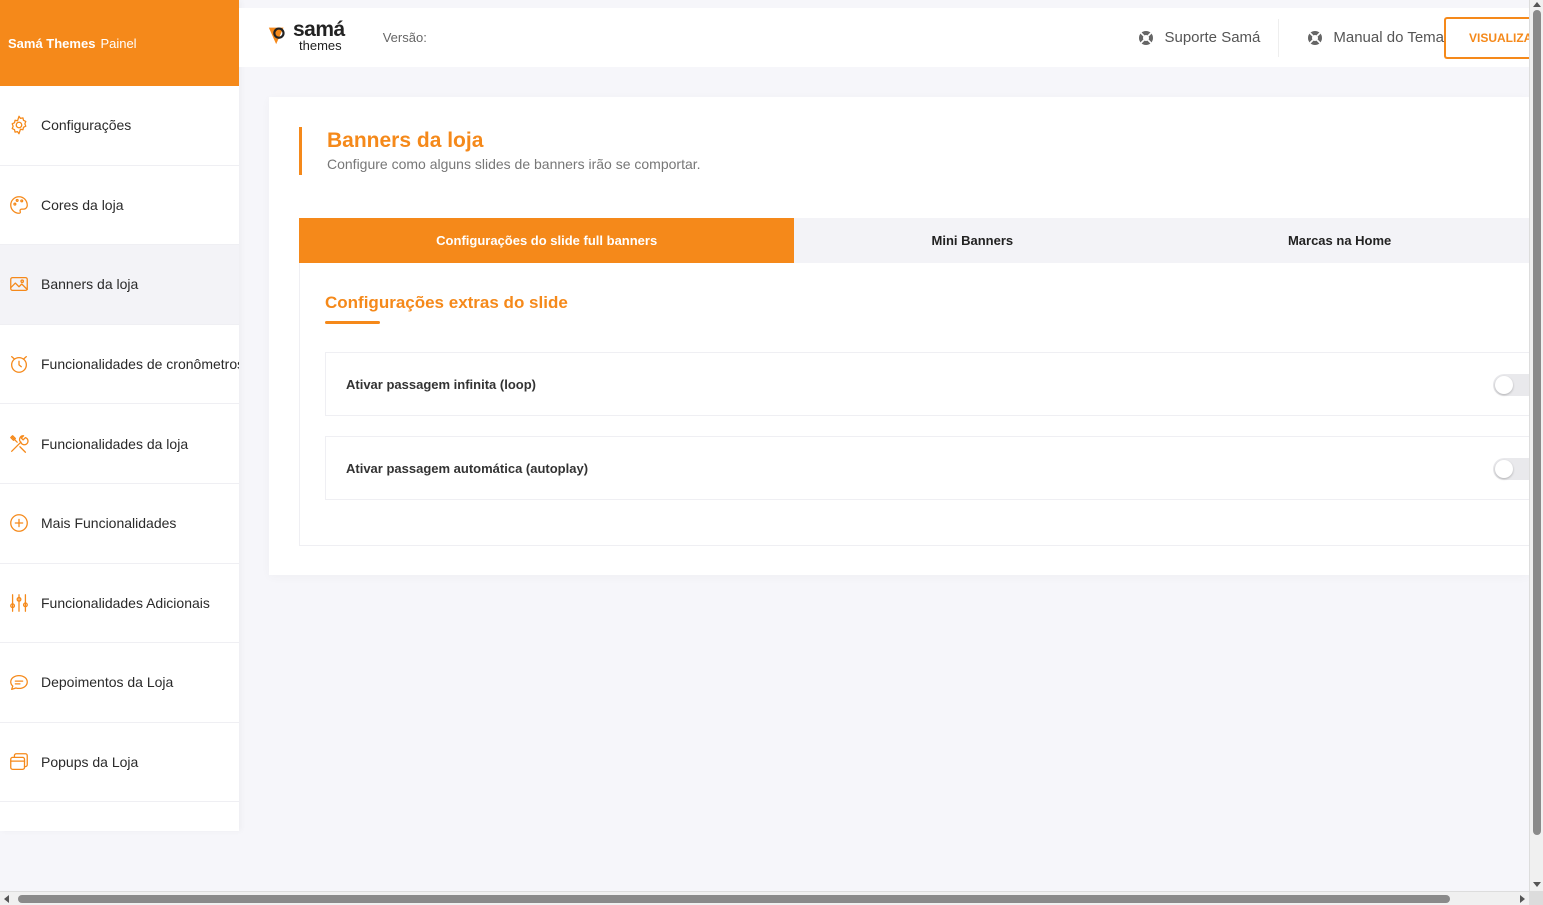 The height and width of the screenshot is (905, 1543). Describe the element at coordinates (52, 43) in the screenshot. I see `brand-name: Samá Themes` at that location.